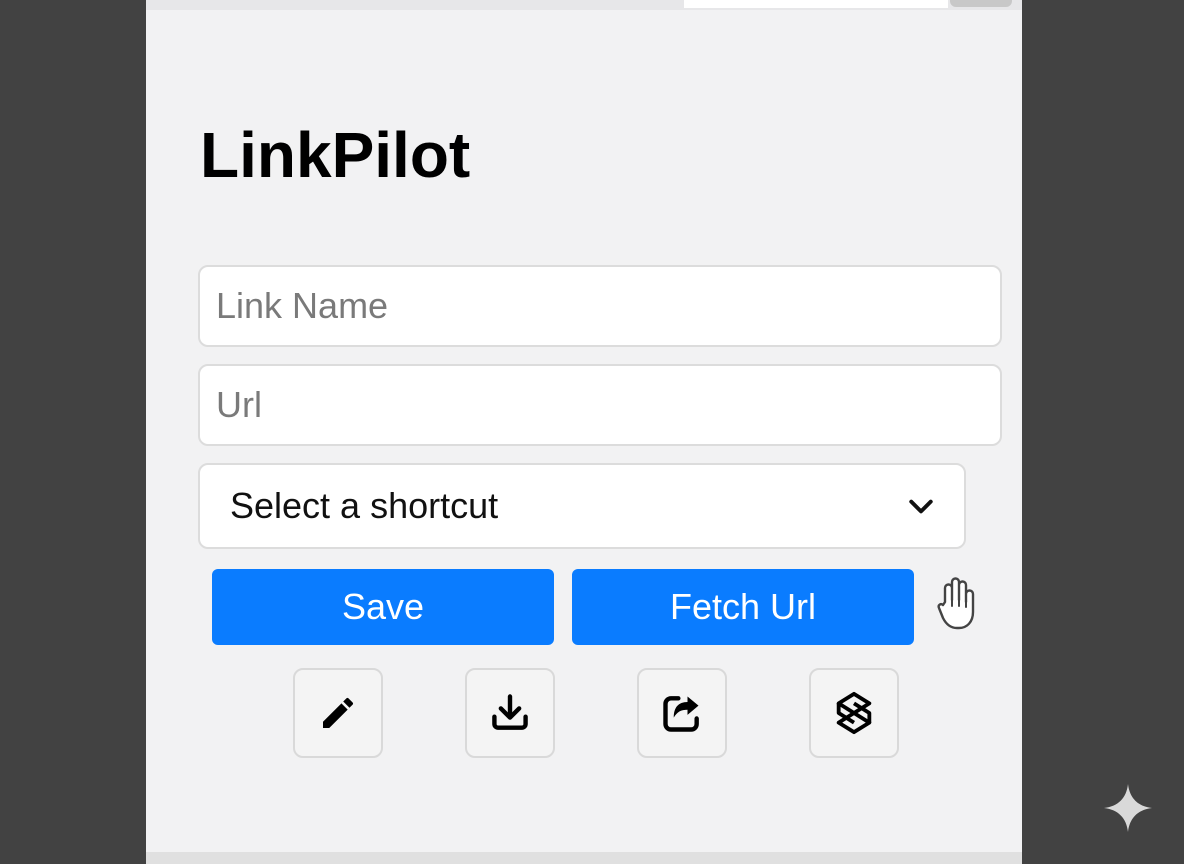 The width and height of the screenshot is (1184, 864). I want to click on save-button: Save, so click(383, 607).